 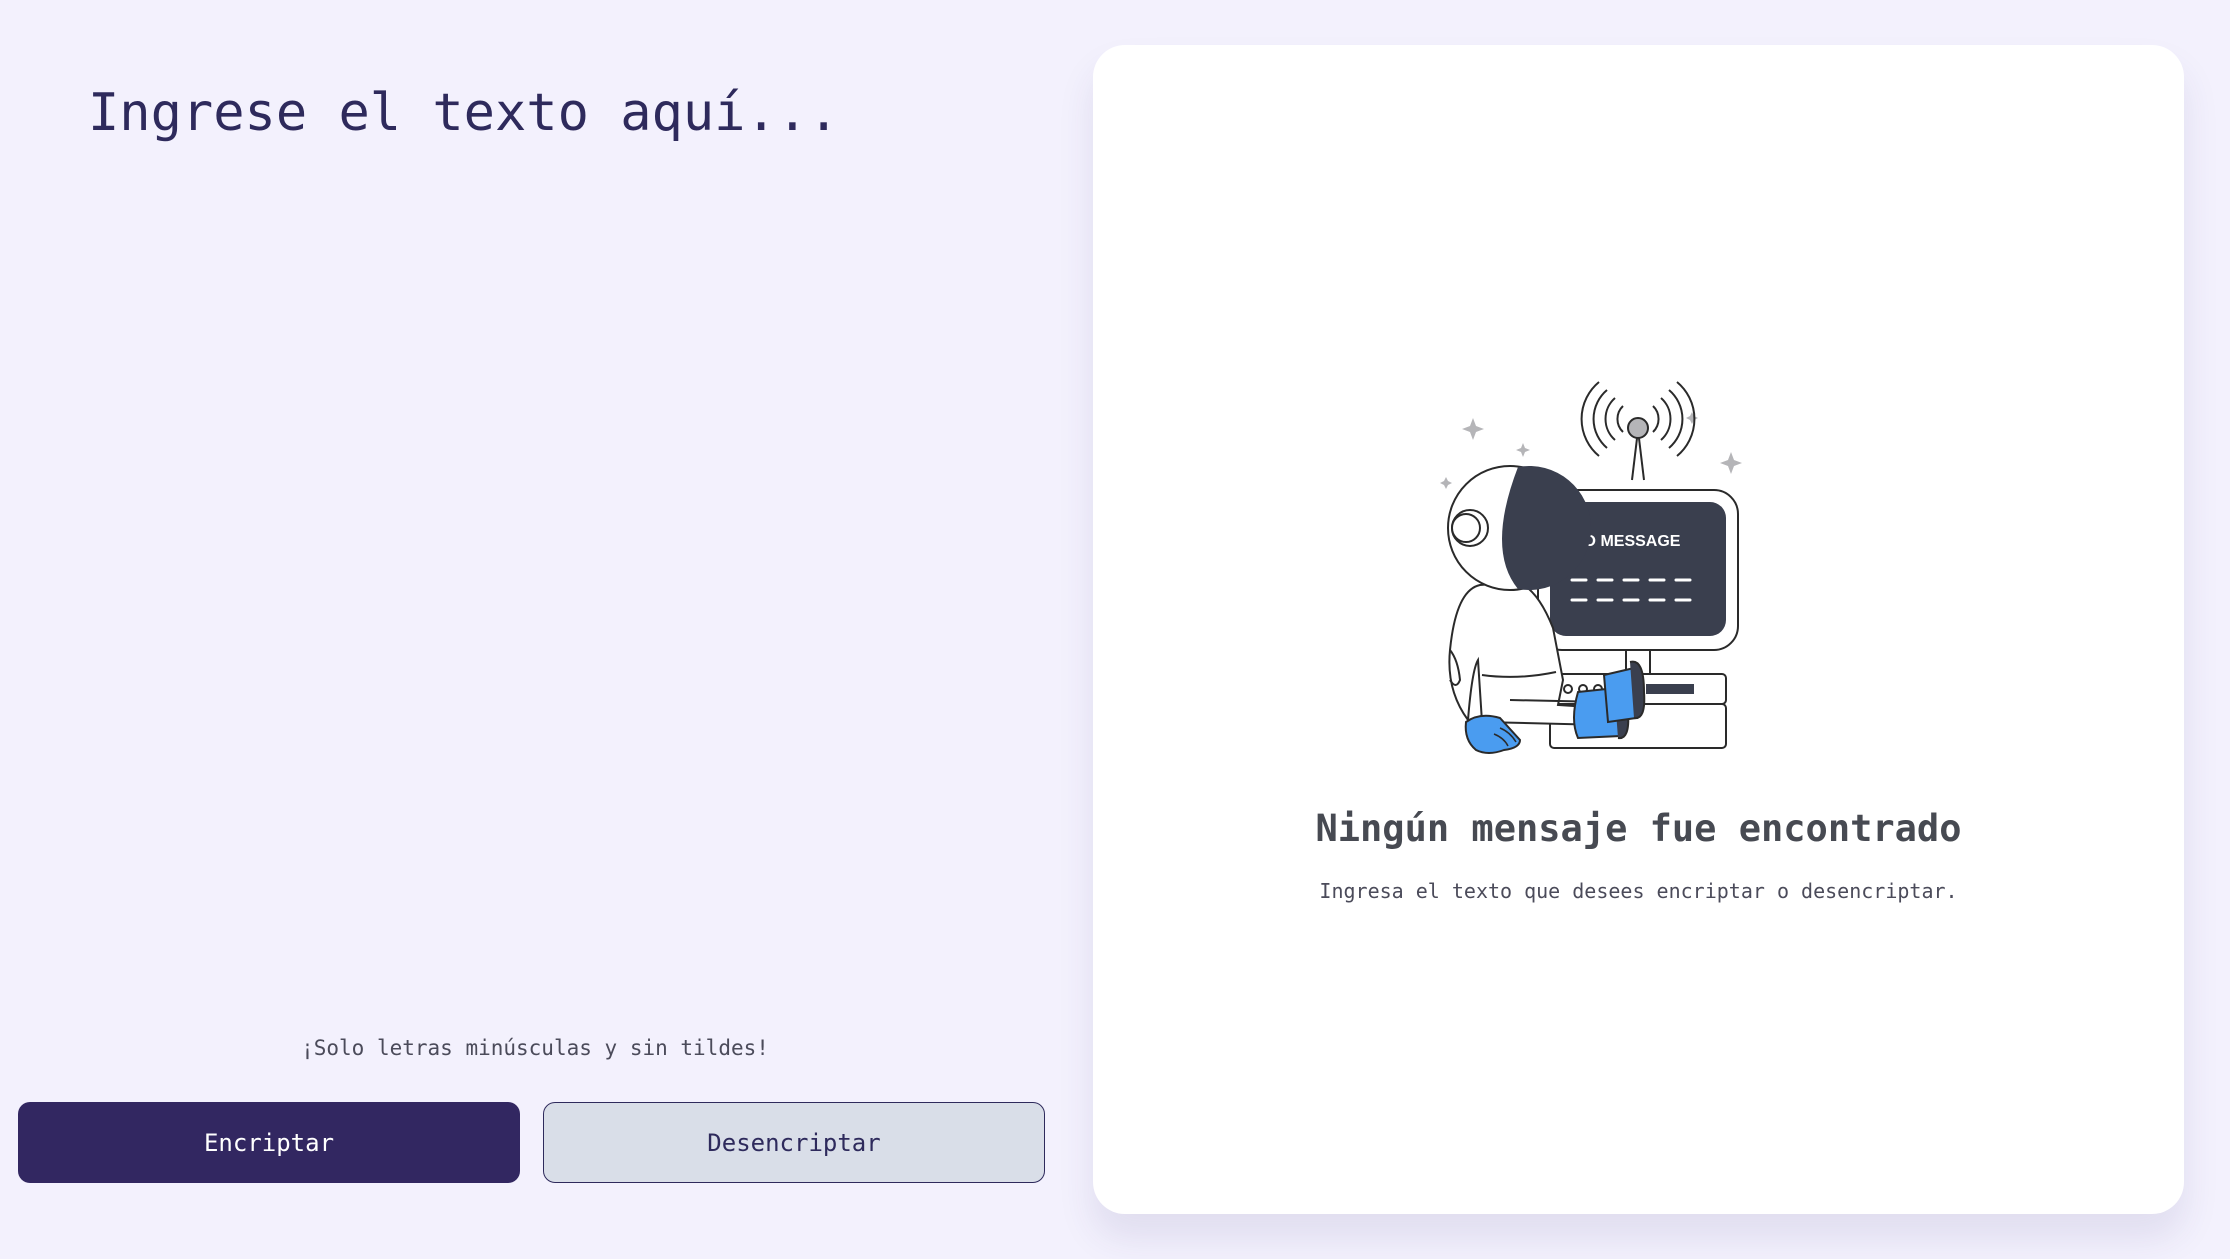 I want to click on decrypt-button: Desencriptar, so click(x=794, y=1142).